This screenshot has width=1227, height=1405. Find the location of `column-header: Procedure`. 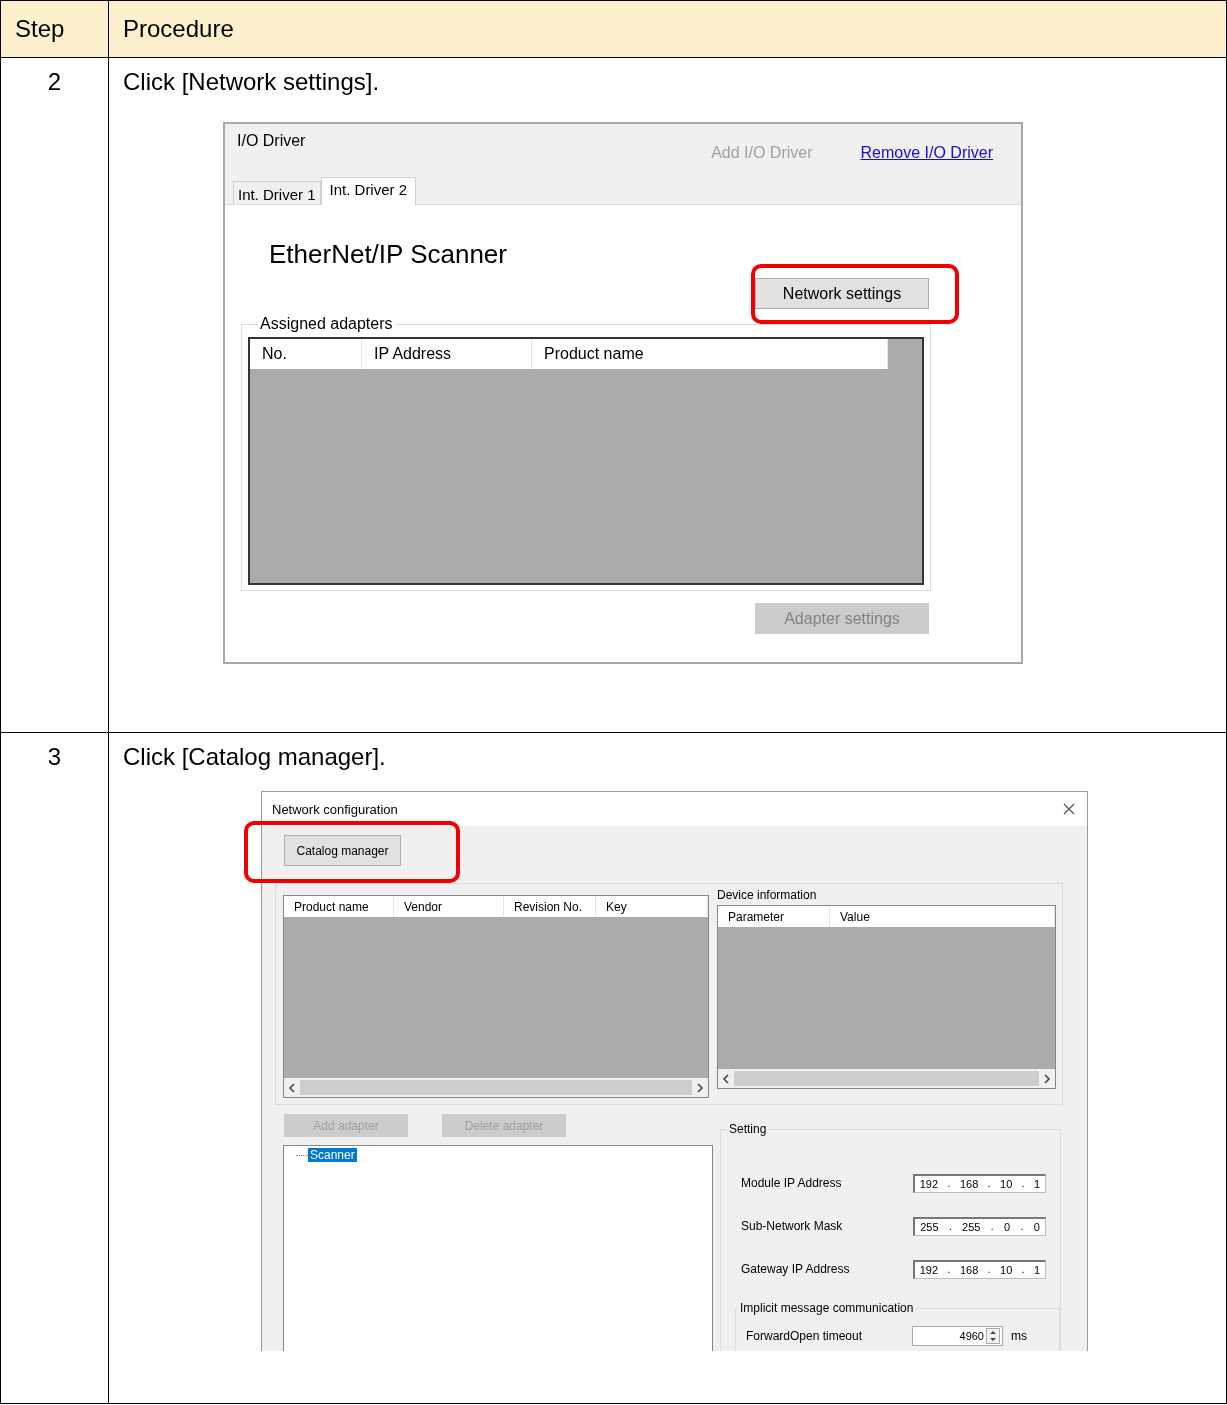

column-header: Procedure is located at coordinates (668, 29).